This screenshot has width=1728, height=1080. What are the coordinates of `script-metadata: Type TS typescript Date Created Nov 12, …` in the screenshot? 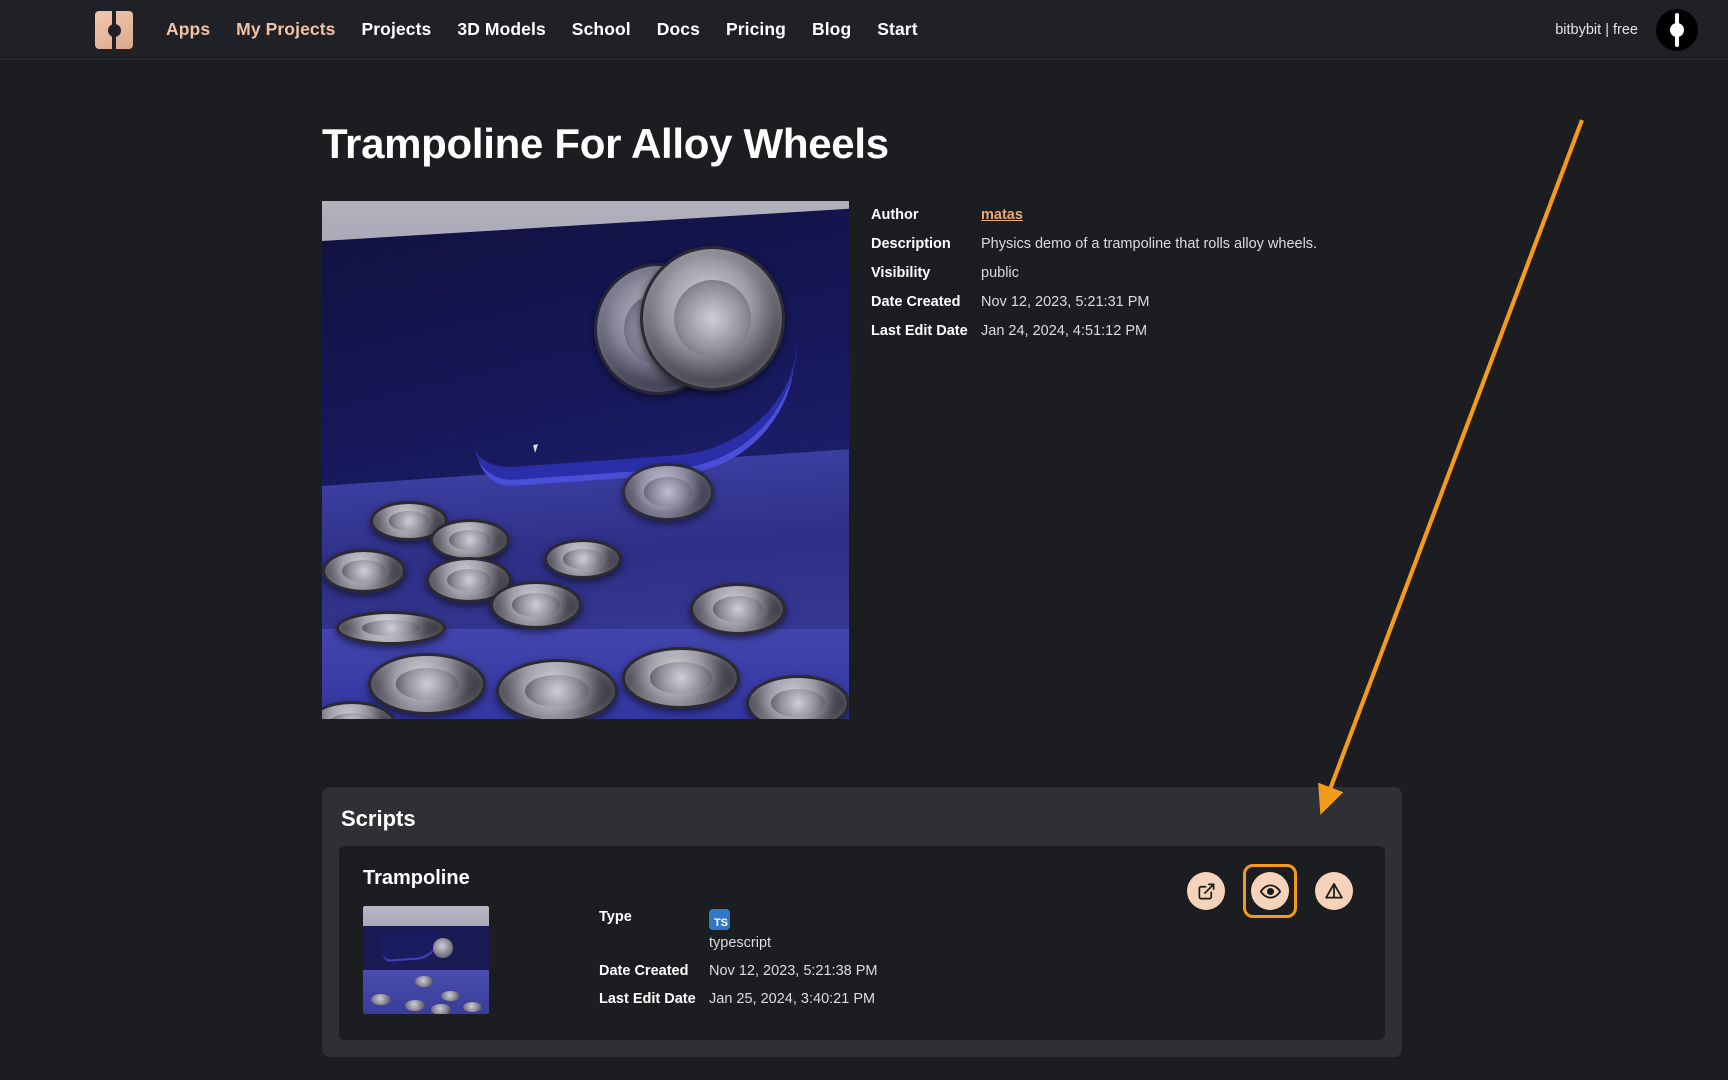 It's located at (738, 960).